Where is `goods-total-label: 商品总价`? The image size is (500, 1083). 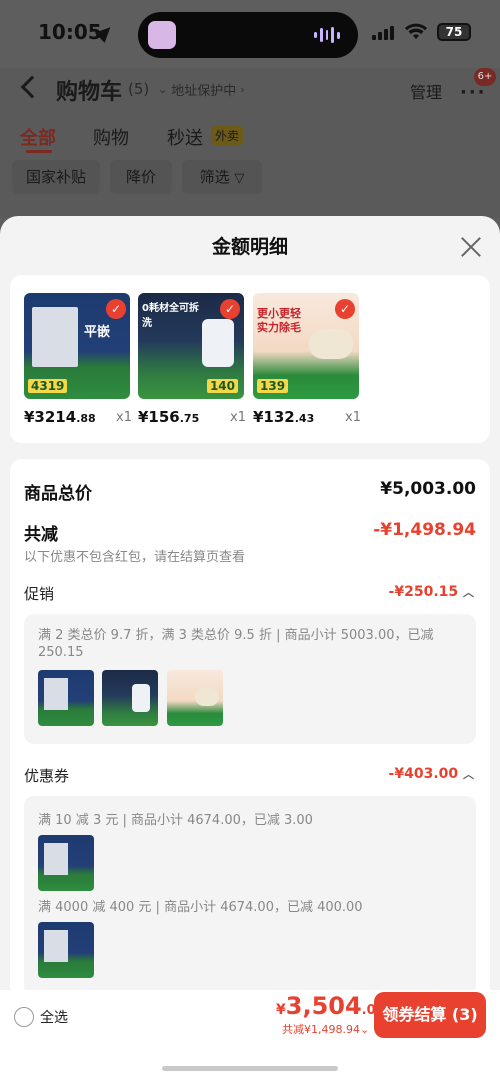 goods-total-label: 商品总价 is located at coordinates (58, 494).